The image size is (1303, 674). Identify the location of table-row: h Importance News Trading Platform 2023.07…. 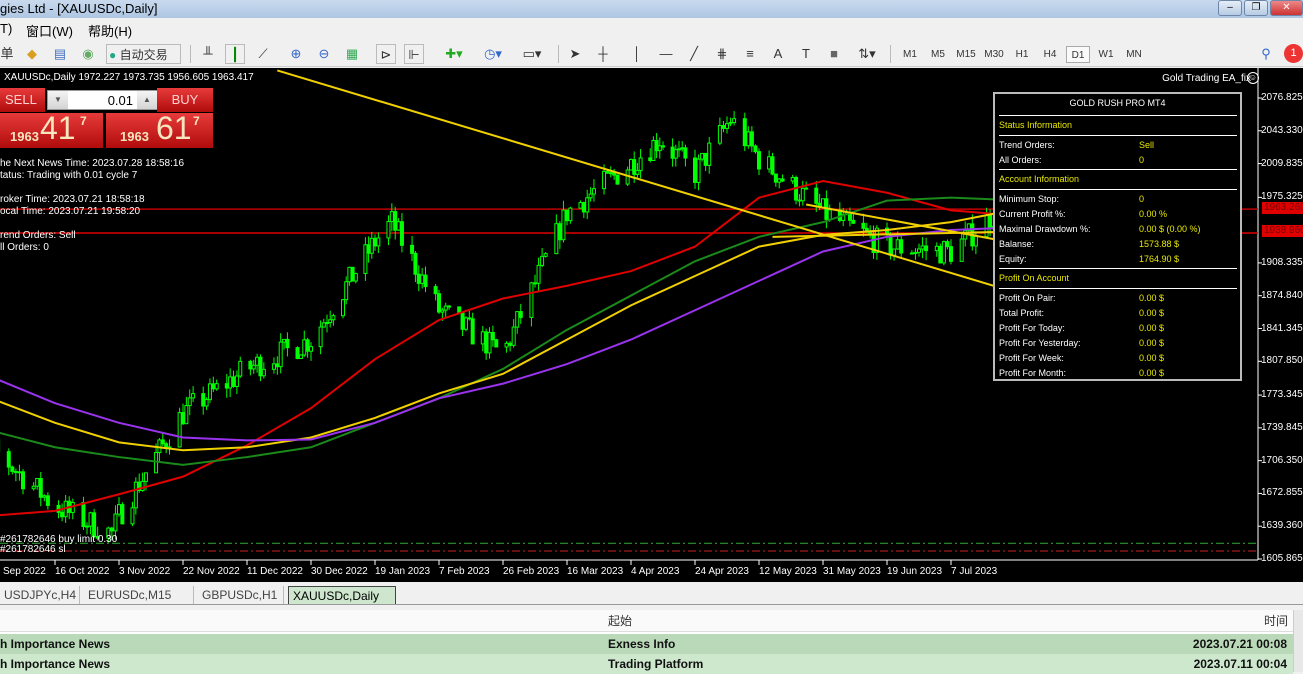
(646, 664).